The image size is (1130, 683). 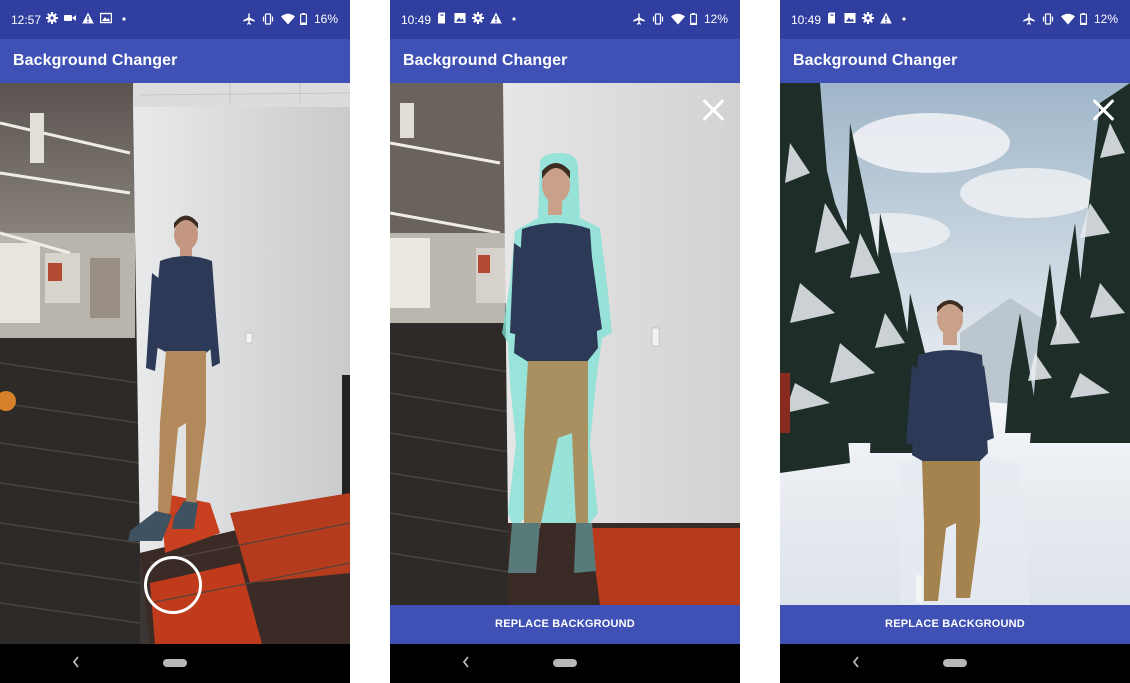 What do you see at coordinates (26, 20) in the screenshot?
I see `status-time: 12:57` at bounding box center [26, 20].